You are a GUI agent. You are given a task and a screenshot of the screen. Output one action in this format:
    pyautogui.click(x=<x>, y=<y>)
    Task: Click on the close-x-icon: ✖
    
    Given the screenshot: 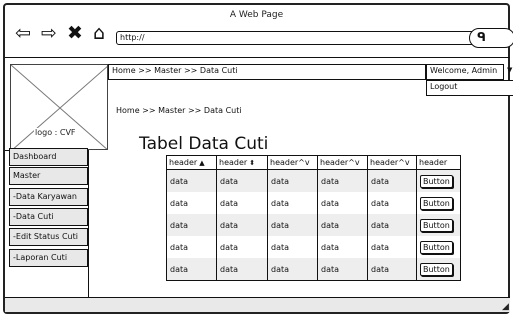 What is the action you would take?
    pyautogui.click(x=75, y=33)
    